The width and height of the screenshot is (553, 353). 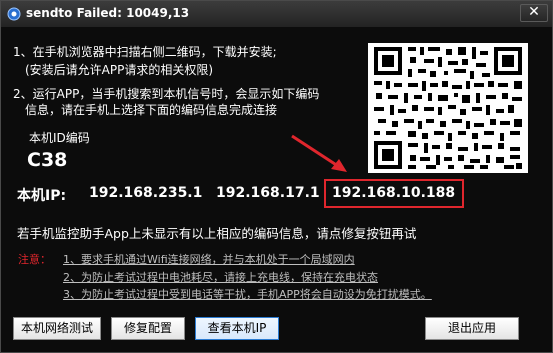 I want to click on note-item-3: 3、为防止考试过程中受到电话等干扰，手机APP将会自动设为免打扰模式。, so click(x=247, y=294).